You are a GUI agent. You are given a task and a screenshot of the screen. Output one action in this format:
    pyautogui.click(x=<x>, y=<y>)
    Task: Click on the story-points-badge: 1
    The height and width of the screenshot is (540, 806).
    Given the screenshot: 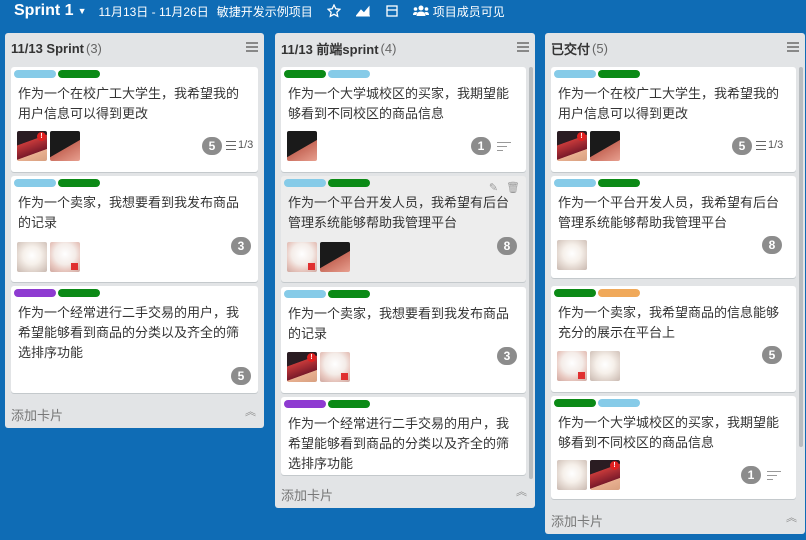 What is the action you would take?
    pyautogui.click(x=751, y=475)
    